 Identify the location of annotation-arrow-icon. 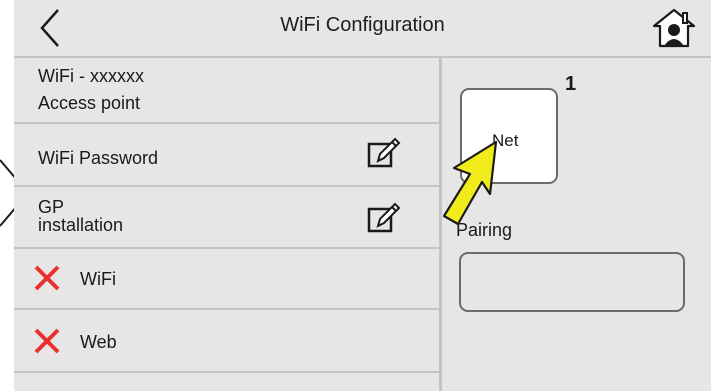
(470, 183).